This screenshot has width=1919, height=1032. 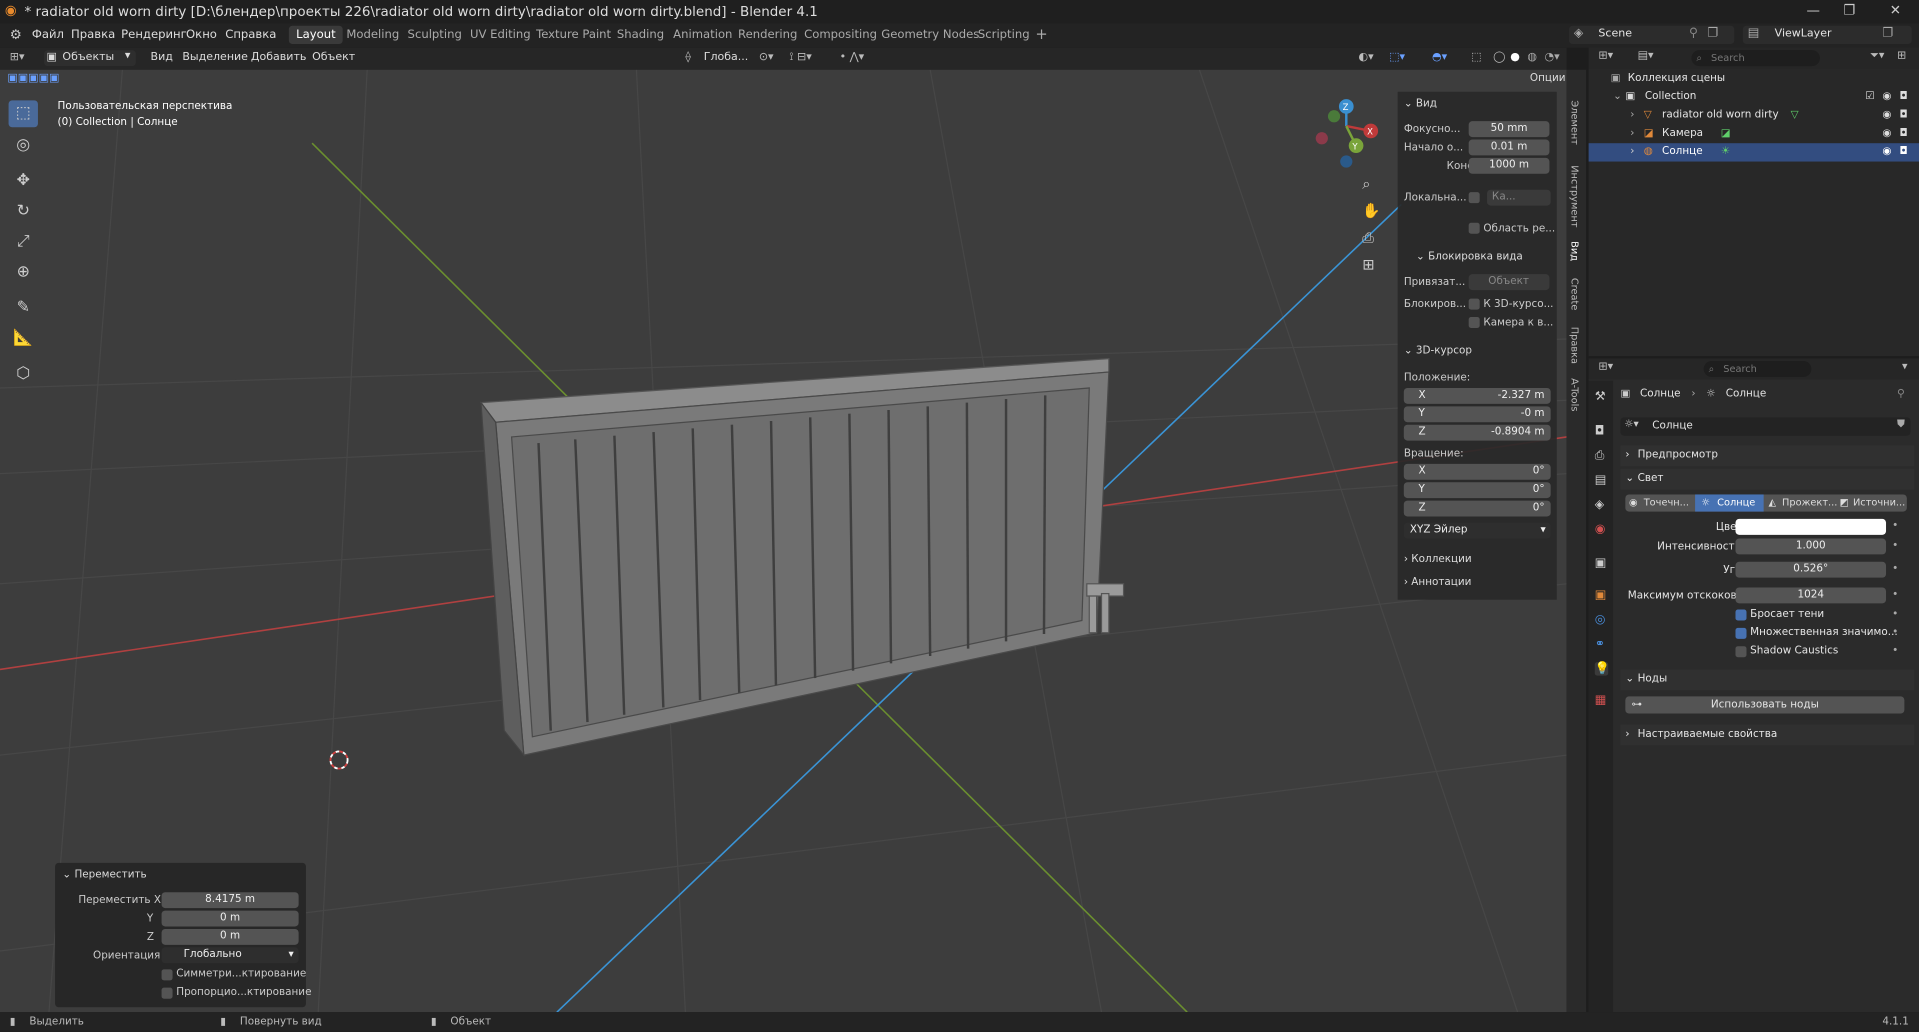 I want to click on rotate-tool-icon: ↻, so click(x=23, y=211).